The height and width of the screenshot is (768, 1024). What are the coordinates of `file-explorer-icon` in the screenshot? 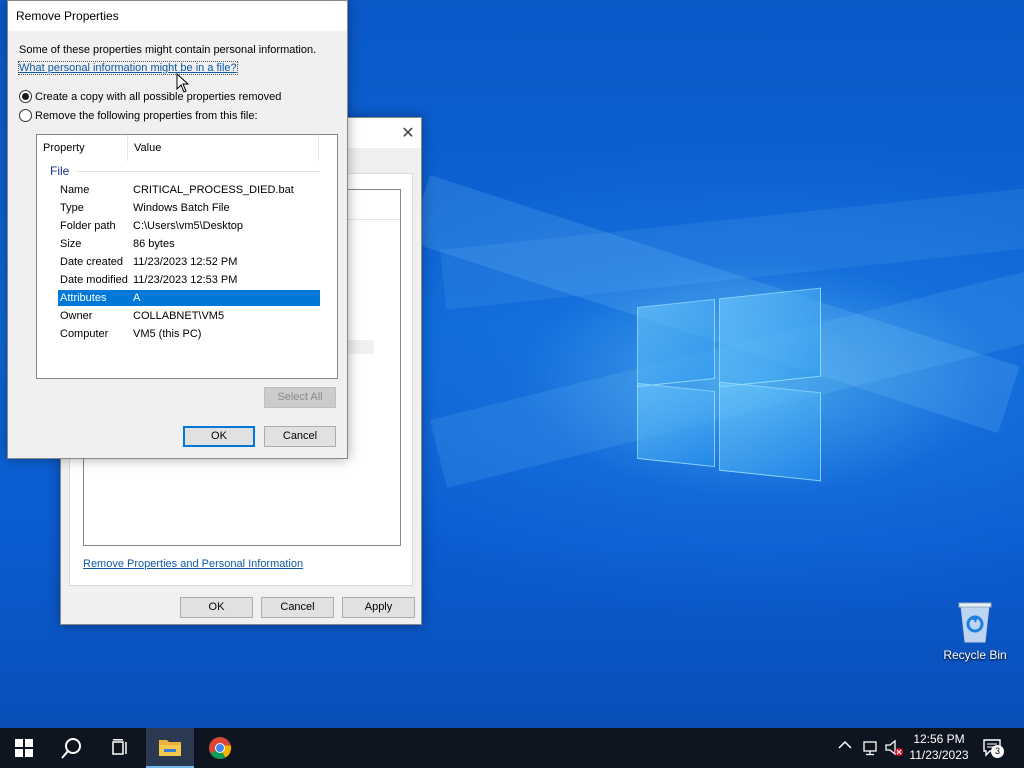 It's located at (170, 748).